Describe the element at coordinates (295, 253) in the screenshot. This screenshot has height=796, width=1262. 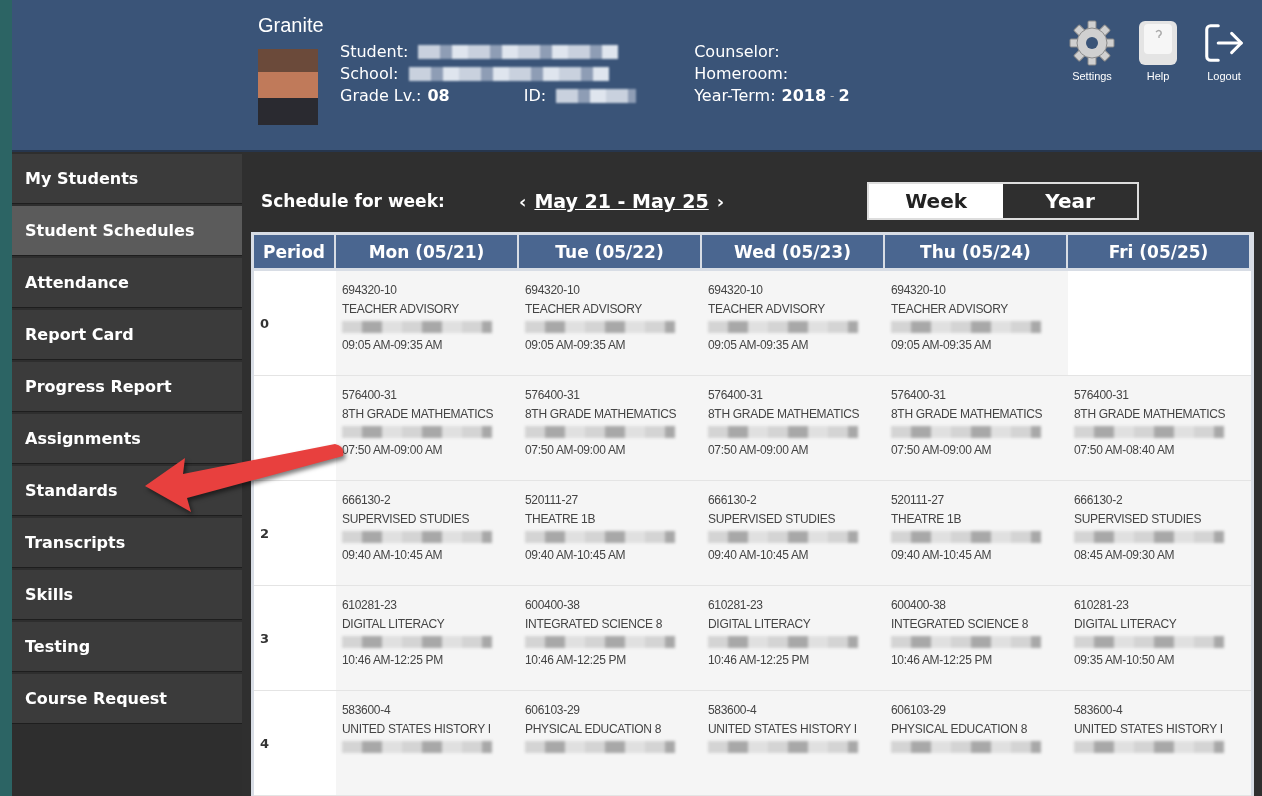
I see `column-header: Period` at that location.